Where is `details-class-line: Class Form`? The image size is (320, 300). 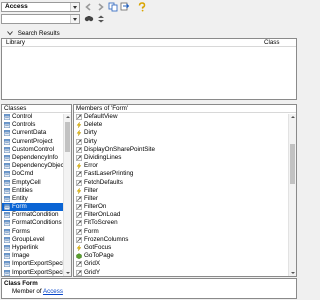 details-class-line: Class Form is located at coordinates (149, 284).